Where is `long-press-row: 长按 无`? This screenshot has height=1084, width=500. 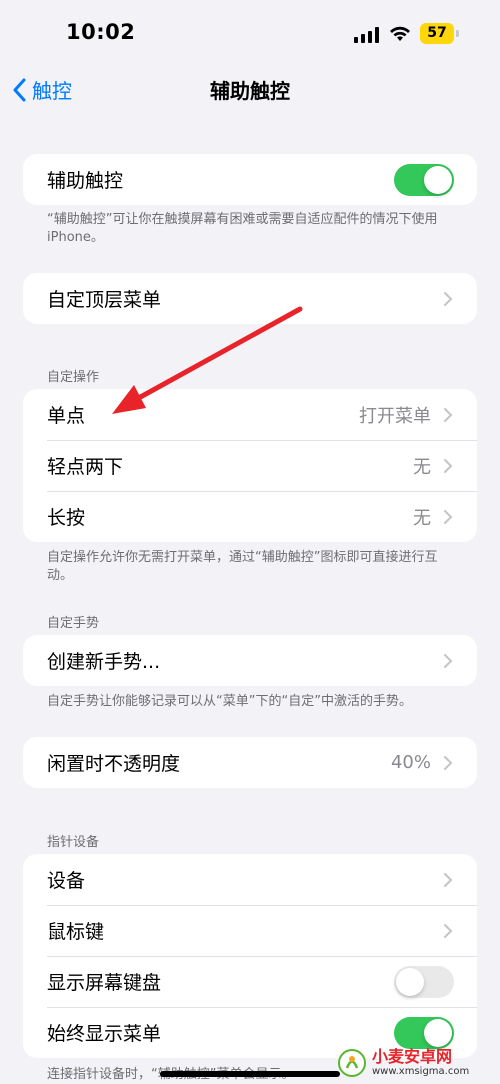 long-press-row: 长按 无 is located at coordinates (250, 516).